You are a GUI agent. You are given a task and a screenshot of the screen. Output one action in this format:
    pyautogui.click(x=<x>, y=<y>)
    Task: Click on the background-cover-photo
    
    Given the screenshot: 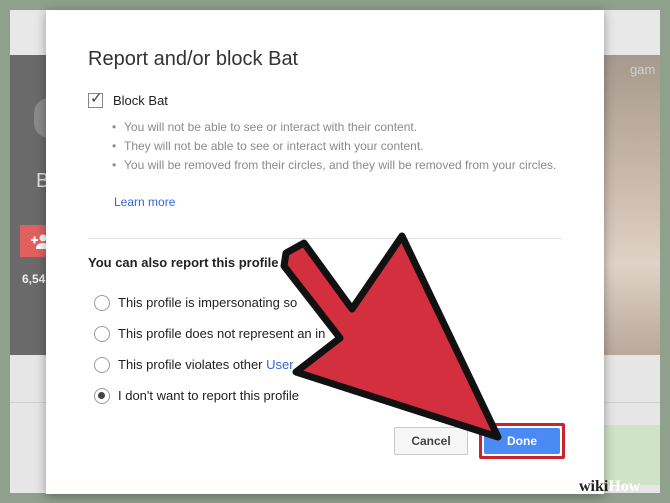 What is the action you would take?
    pyautogui.click(x=630, y=205)
    